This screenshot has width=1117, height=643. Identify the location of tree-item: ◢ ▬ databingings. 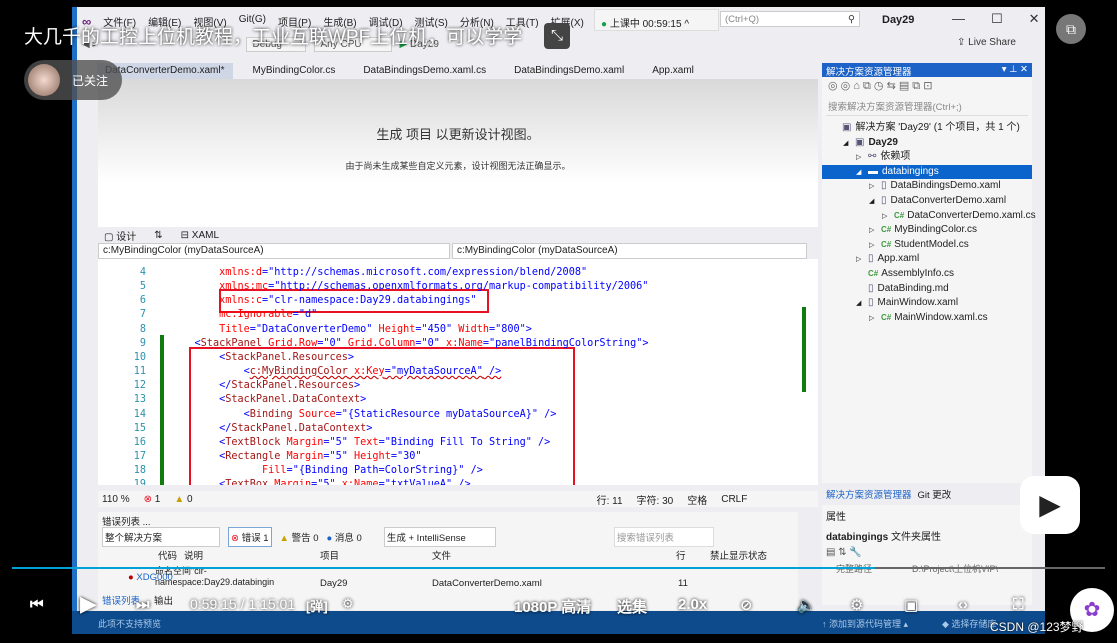
(927, 172).